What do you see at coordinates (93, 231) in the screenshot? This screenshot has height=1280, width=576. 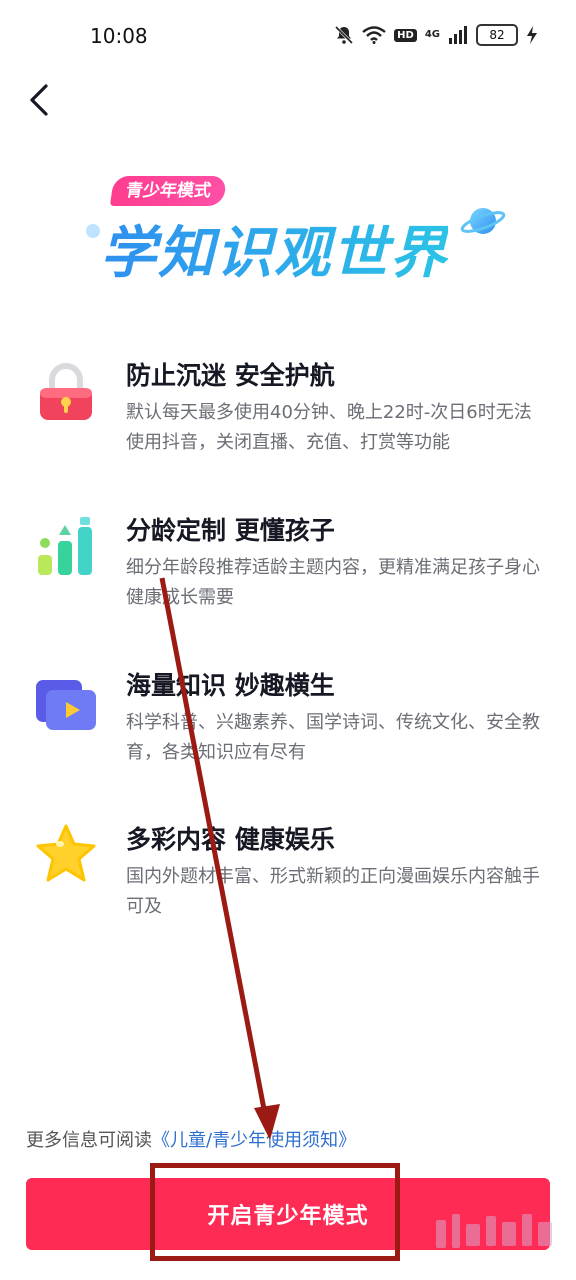 I see `sparkle-decoration` at bounding box center [93, 231].